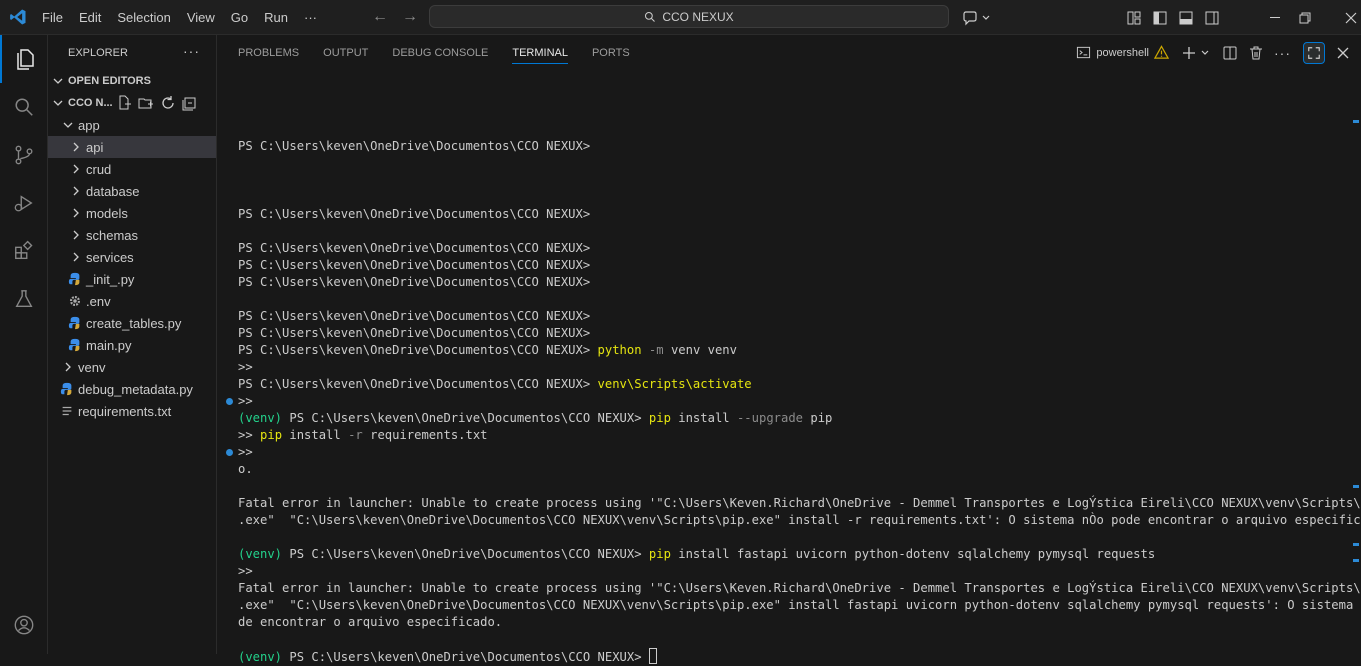 Image resolution: width=1361 pixels, height=666 pixels. Describe the element at coordinates (143, 17) in the screenshot. I see `menu-selection: Selection` at that location.